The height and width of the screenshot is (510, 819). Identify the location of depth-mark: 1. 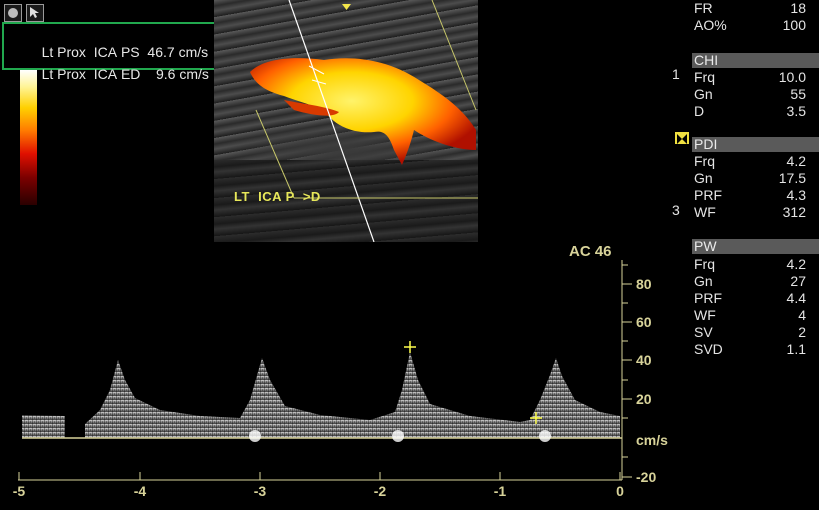
(676, 74).